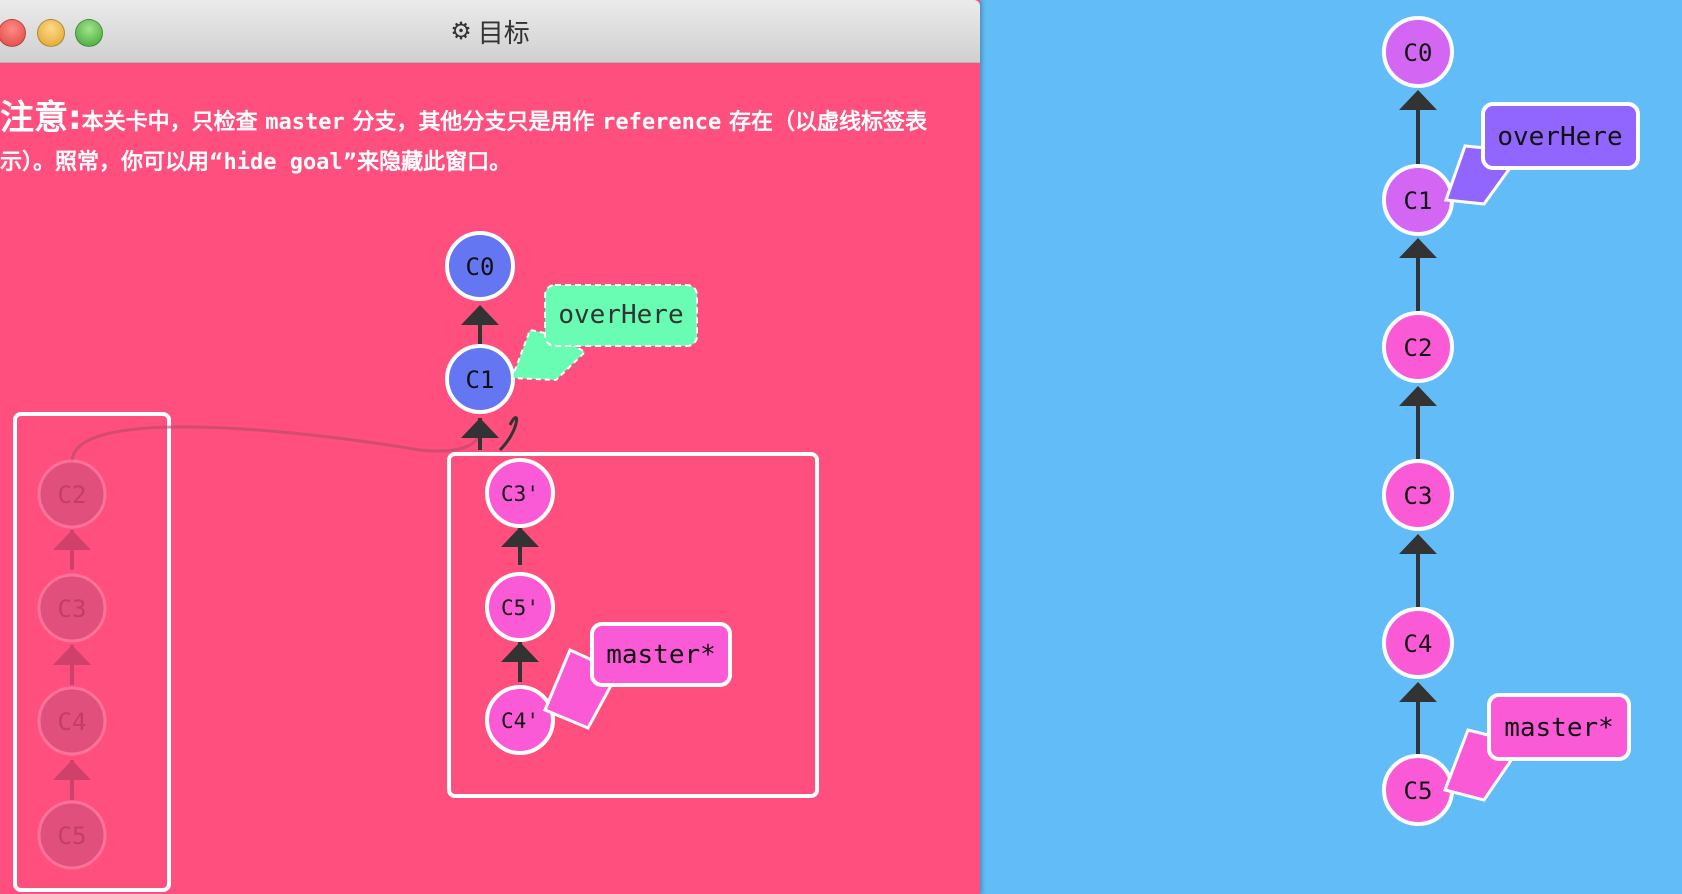 The width and height of the screenshot is (1682, 894). Describe the element at coordinates (520, 652) in the screenshot. I see `arrow-head-c4p-c5p` at that location.